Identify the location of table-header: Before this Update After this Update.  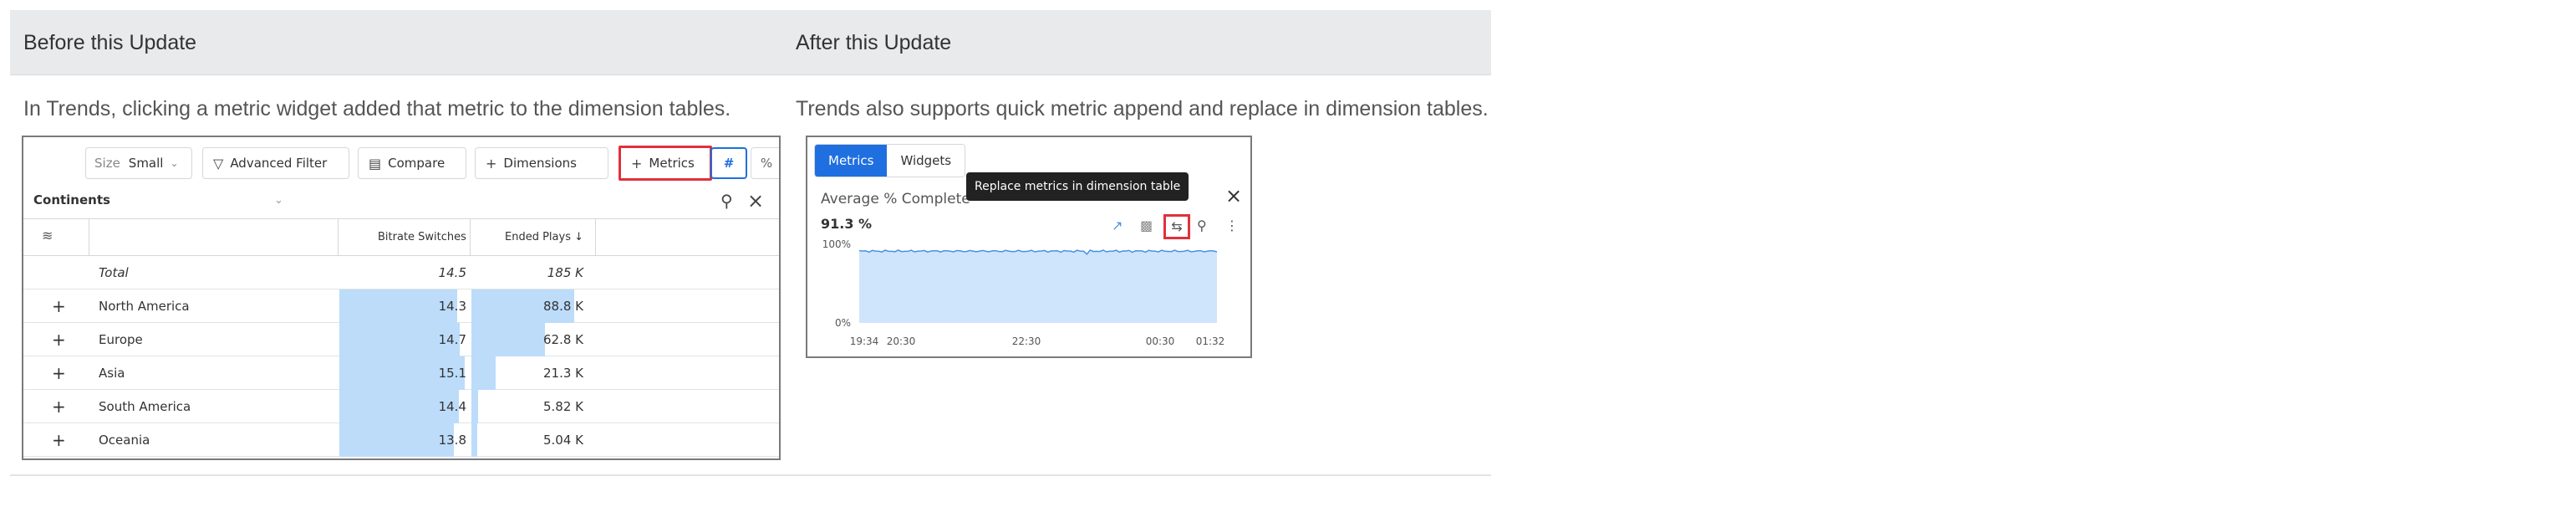
(750, 42).